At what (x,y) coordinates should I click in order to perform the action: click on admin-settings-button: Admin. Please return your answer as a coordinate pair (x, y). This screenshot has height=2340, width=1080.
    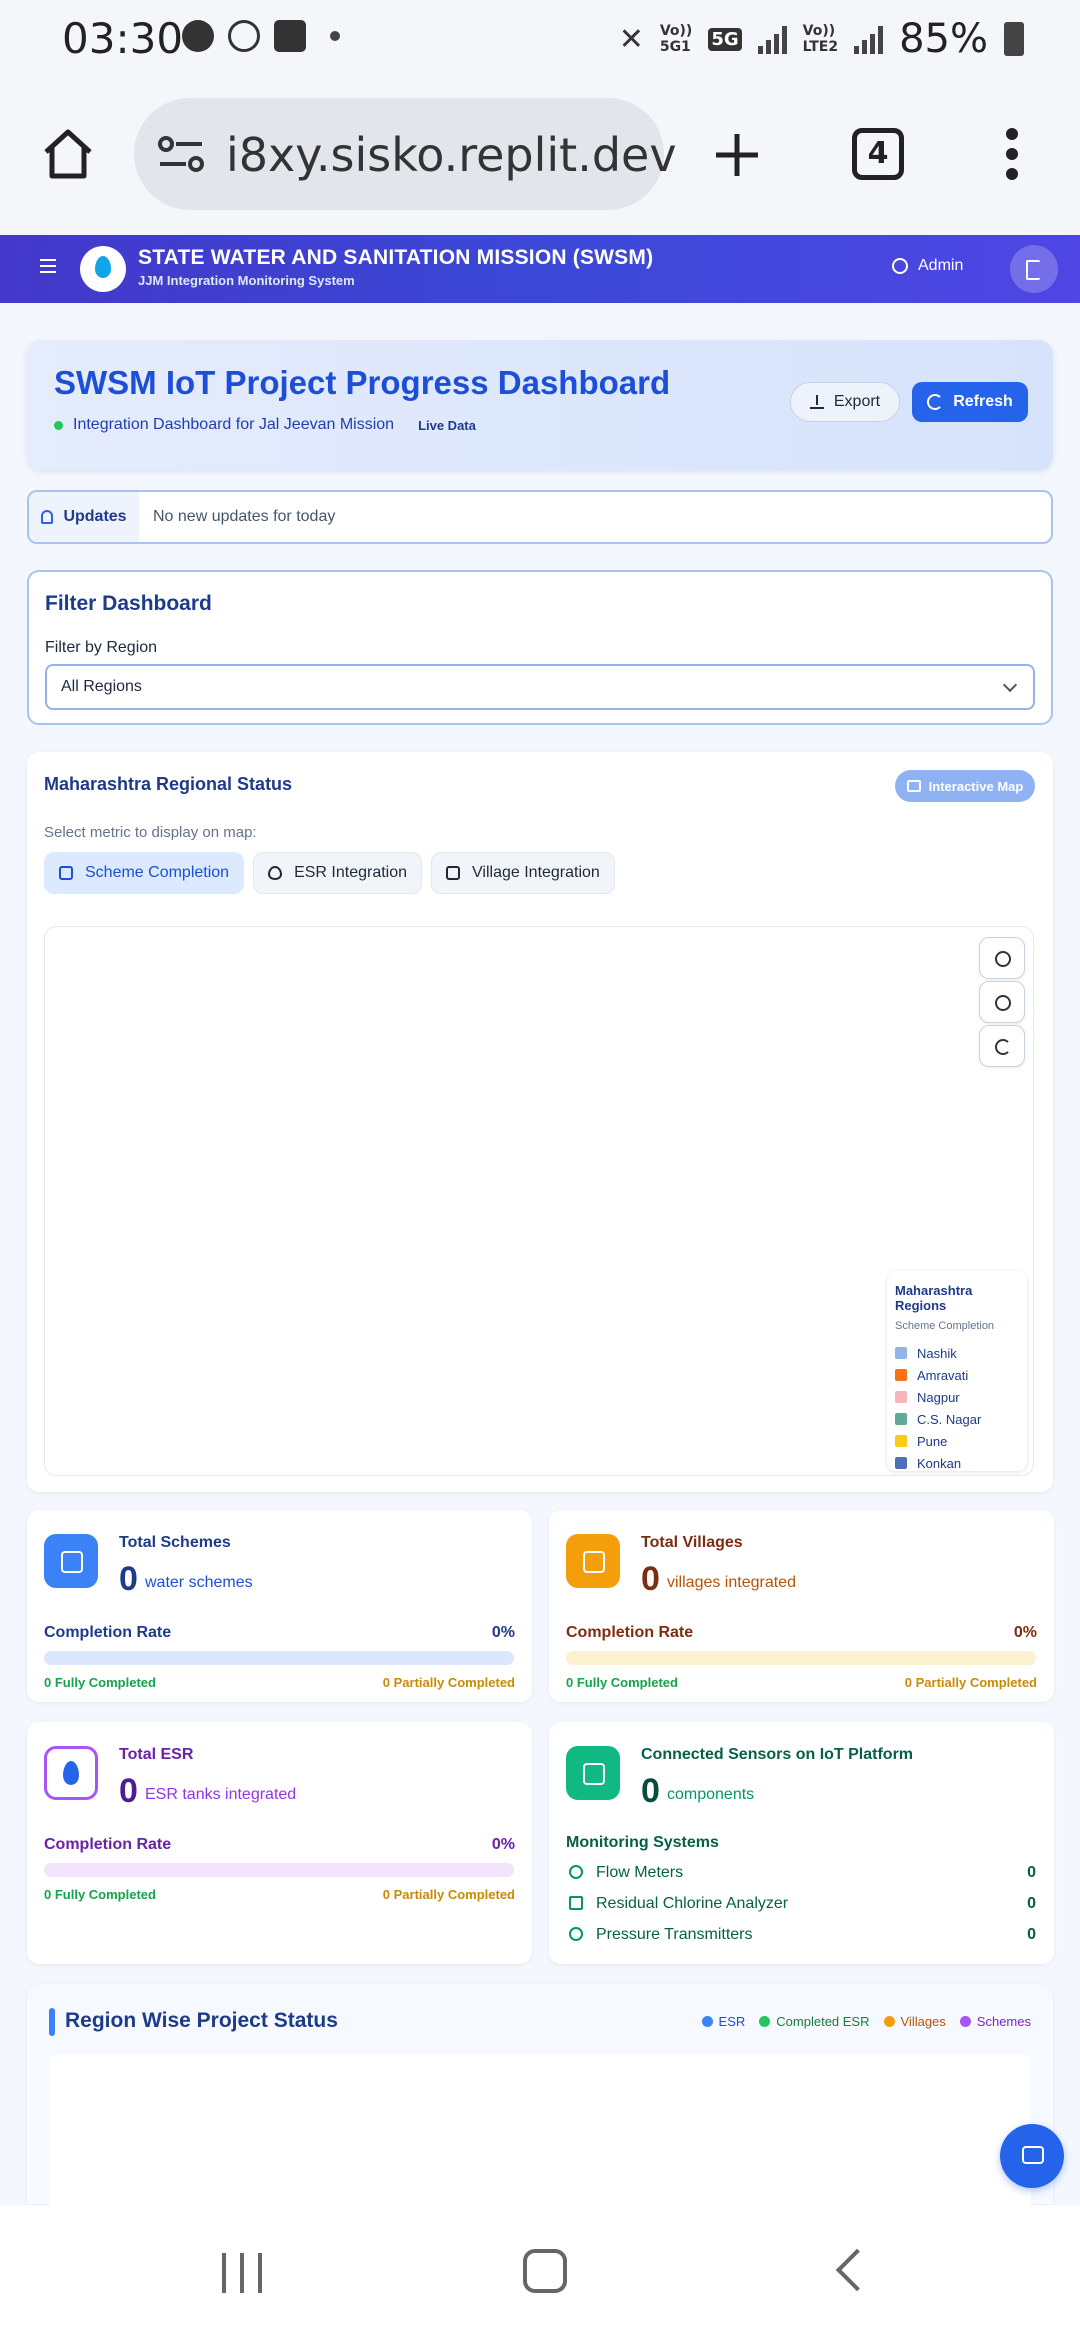
    Looking at the image, I should click on (927, 266).